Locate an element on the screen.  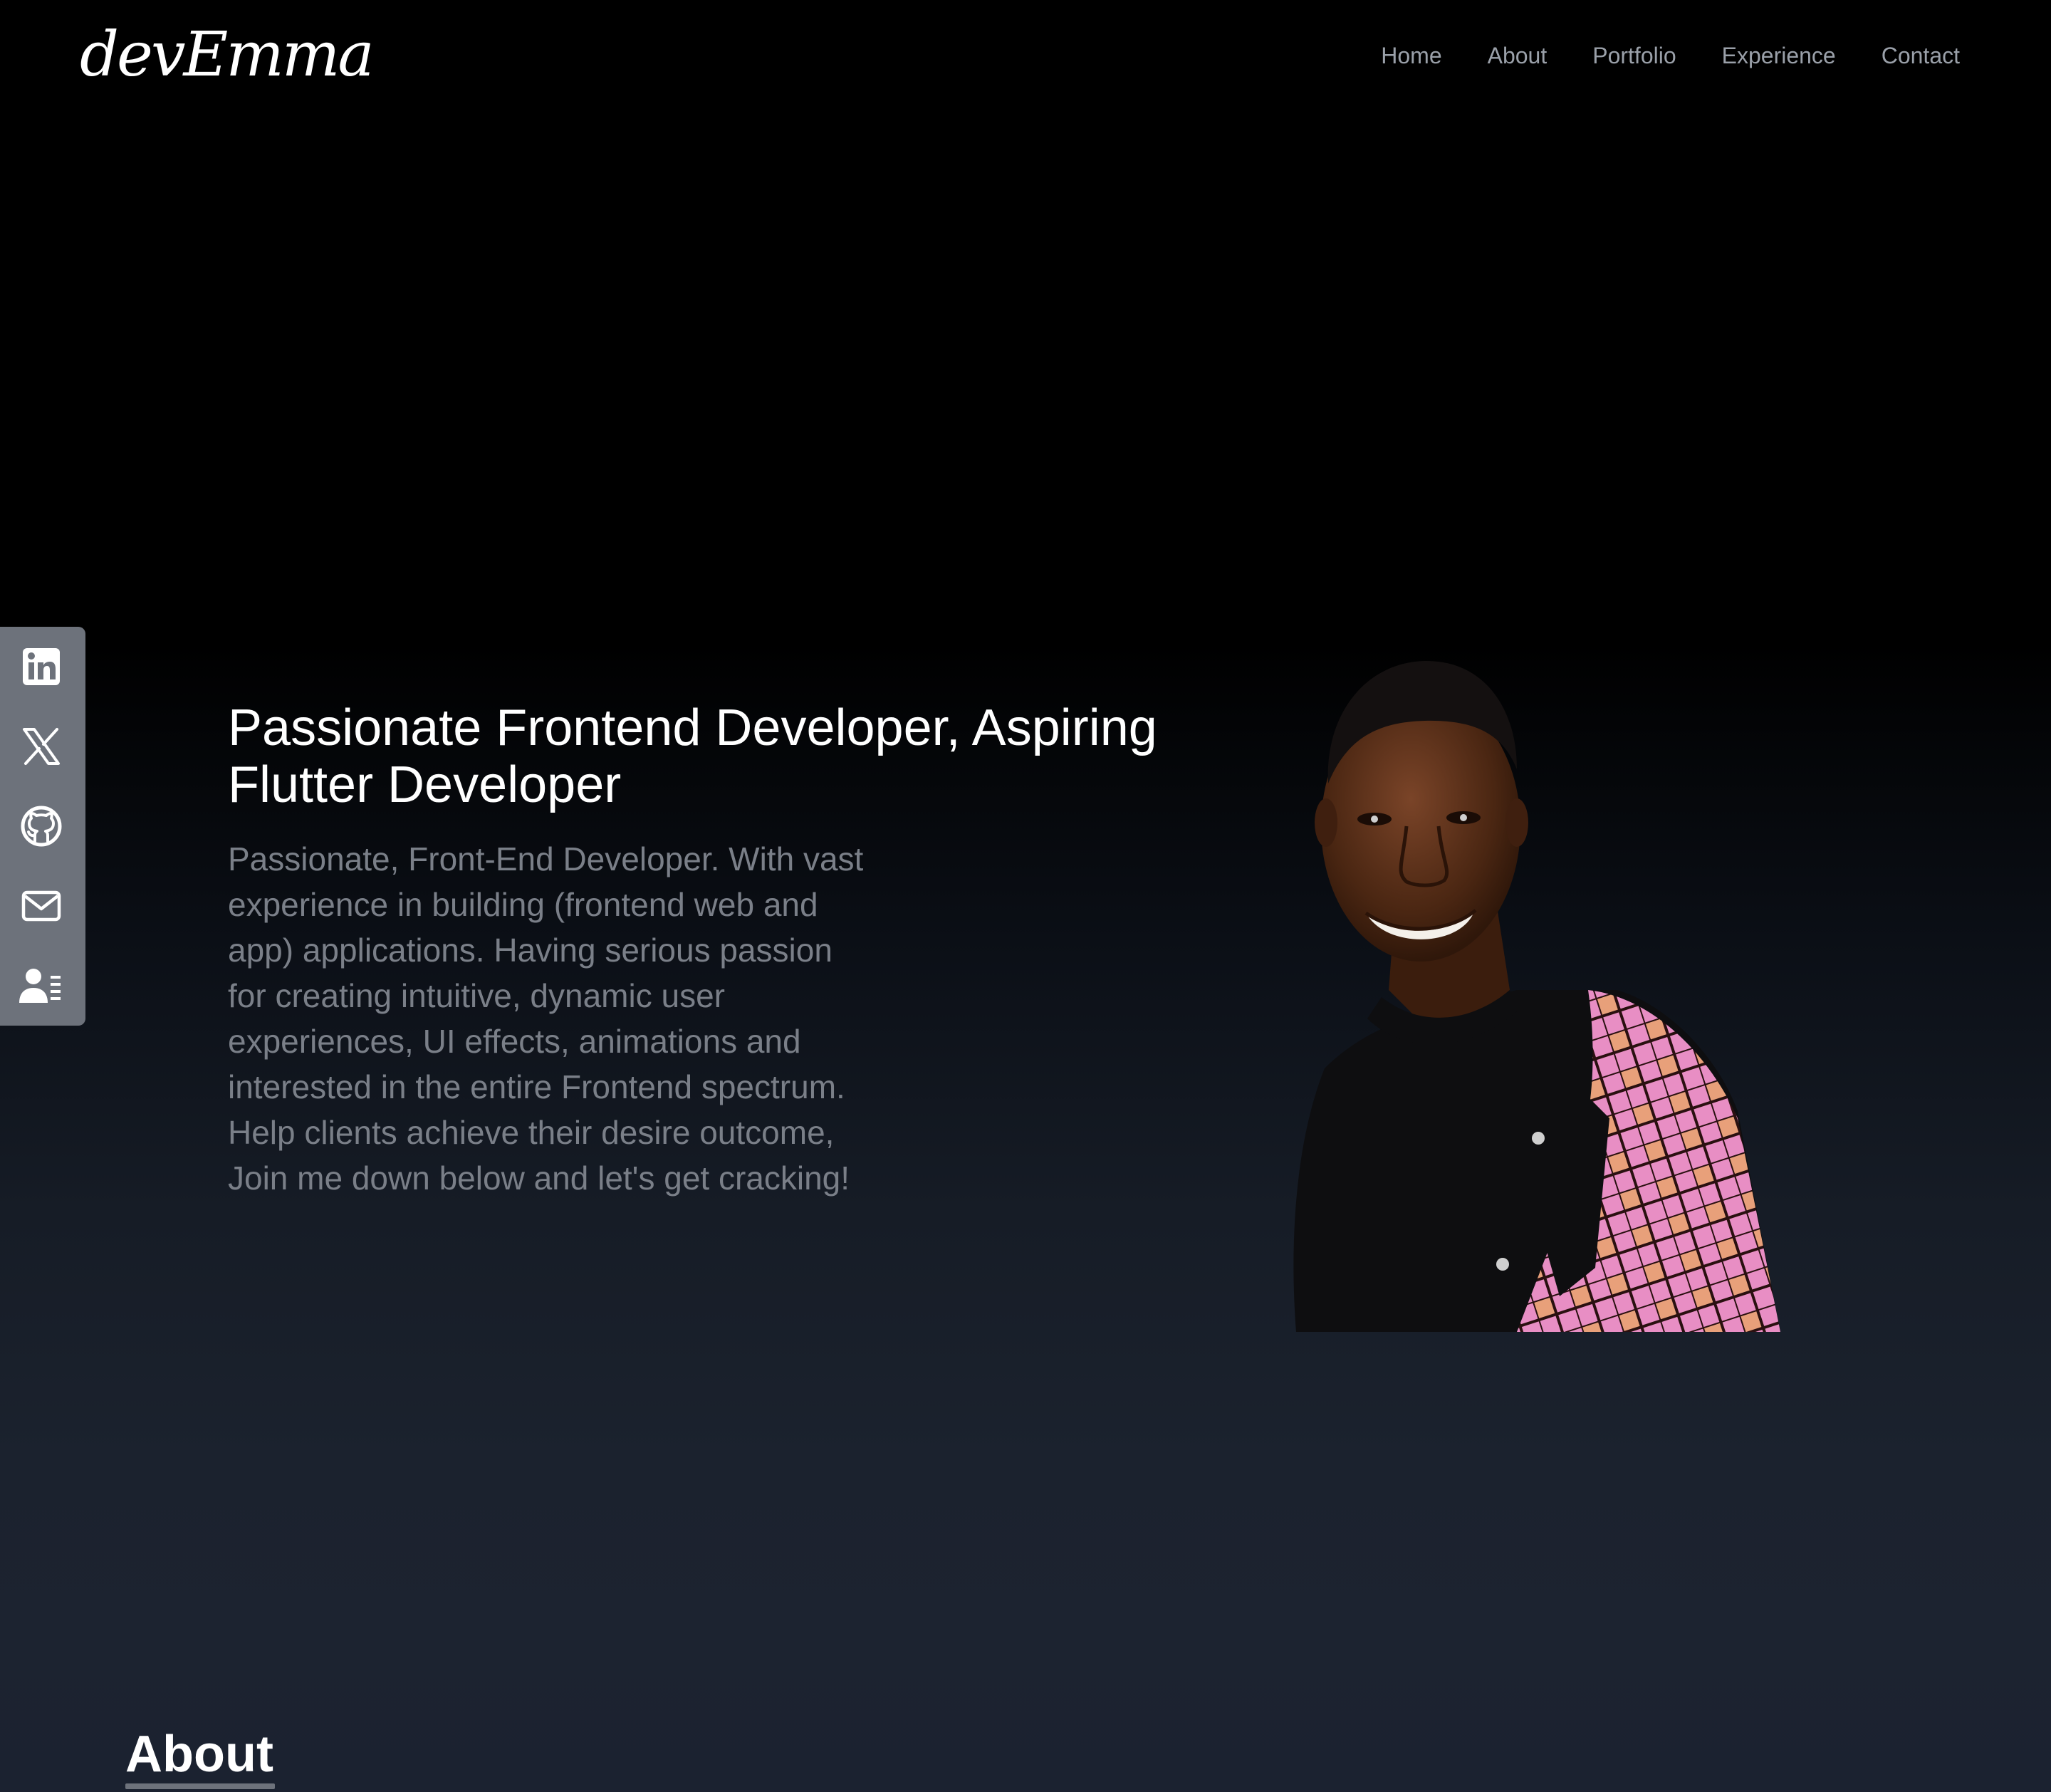
about-heading-underline is located at coordinates (200, 1786).